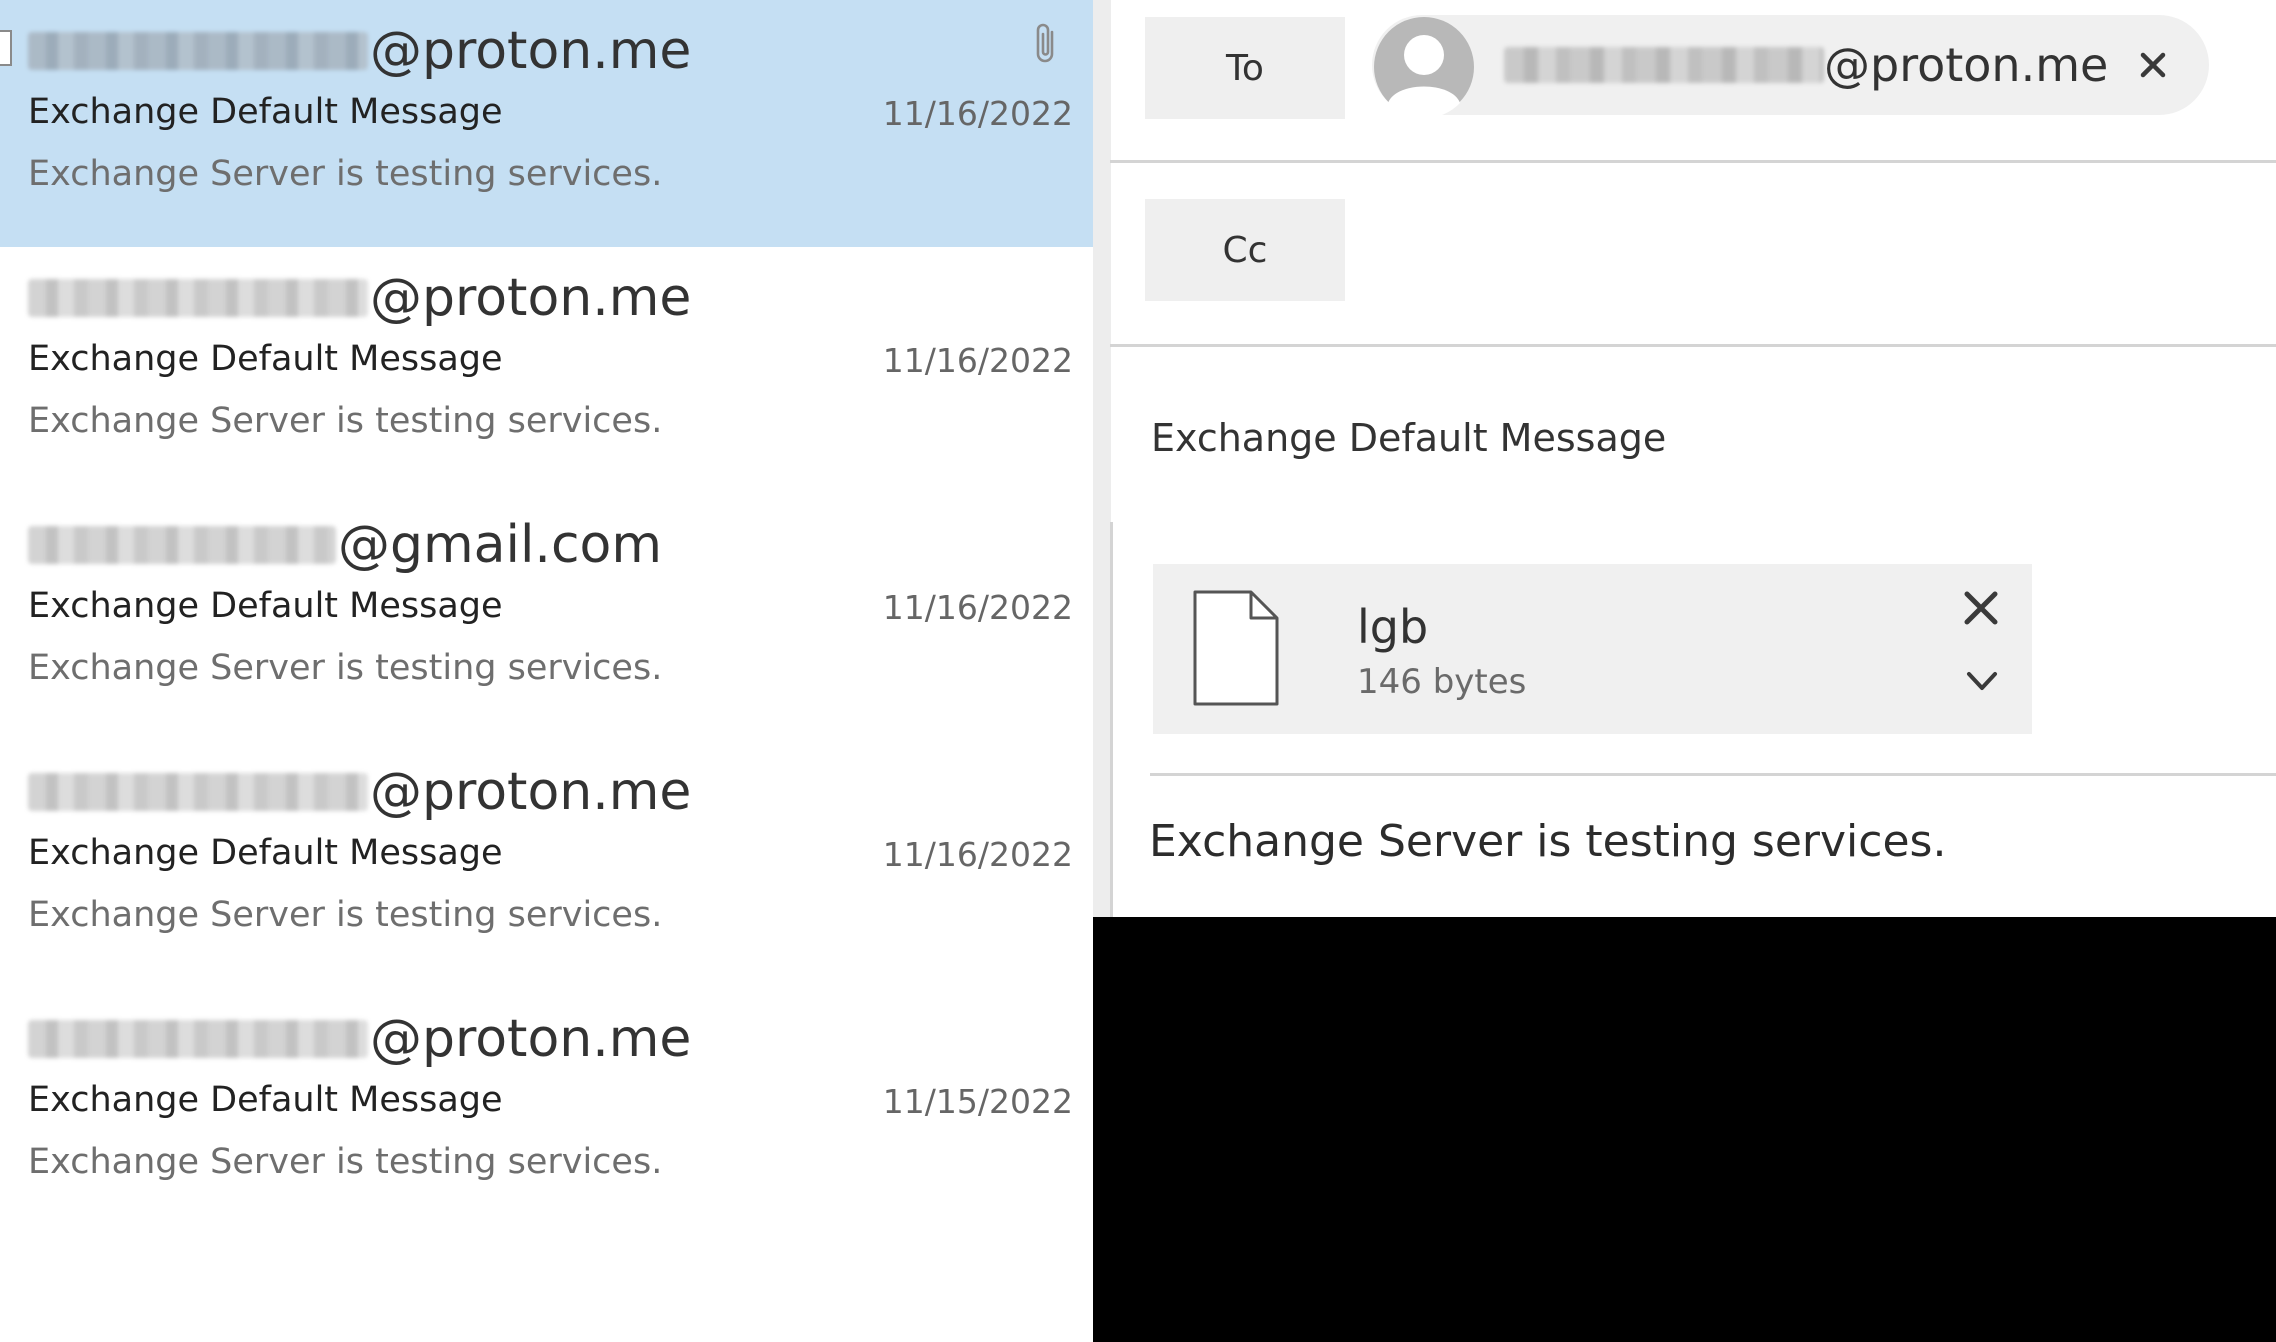  Describe the element at coordinates (1592, 649) in the screenshot. I see `attachment-card: lgb 146 bytes` at that location.